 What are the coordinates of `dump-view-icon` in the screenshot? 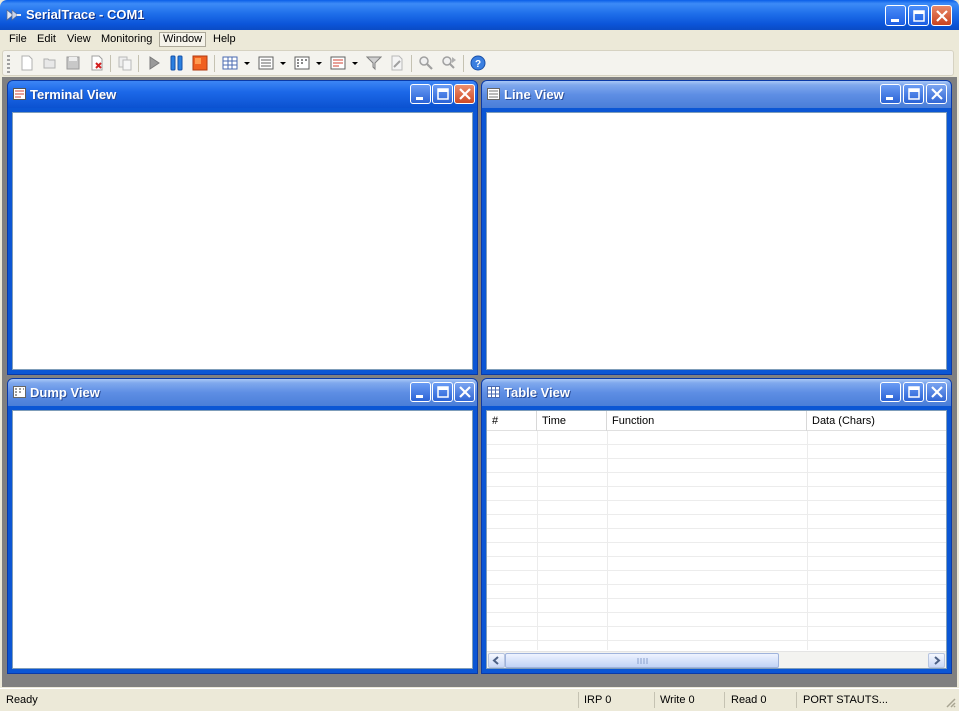 It's located at (19, 392).